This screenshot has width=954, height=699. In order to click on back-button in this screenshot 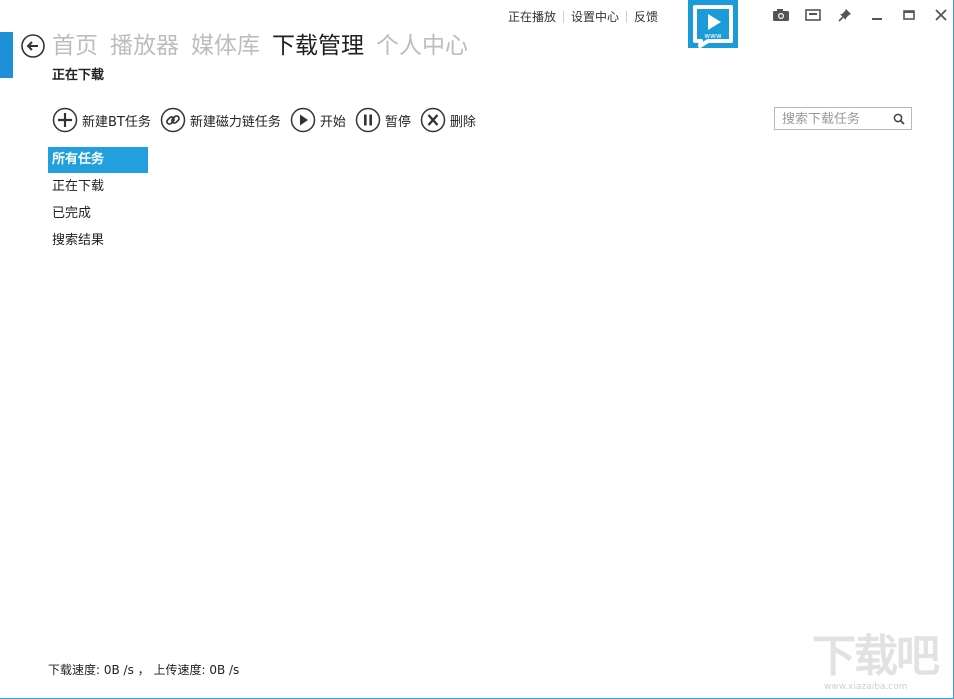, I will do `click(33, 46)`.